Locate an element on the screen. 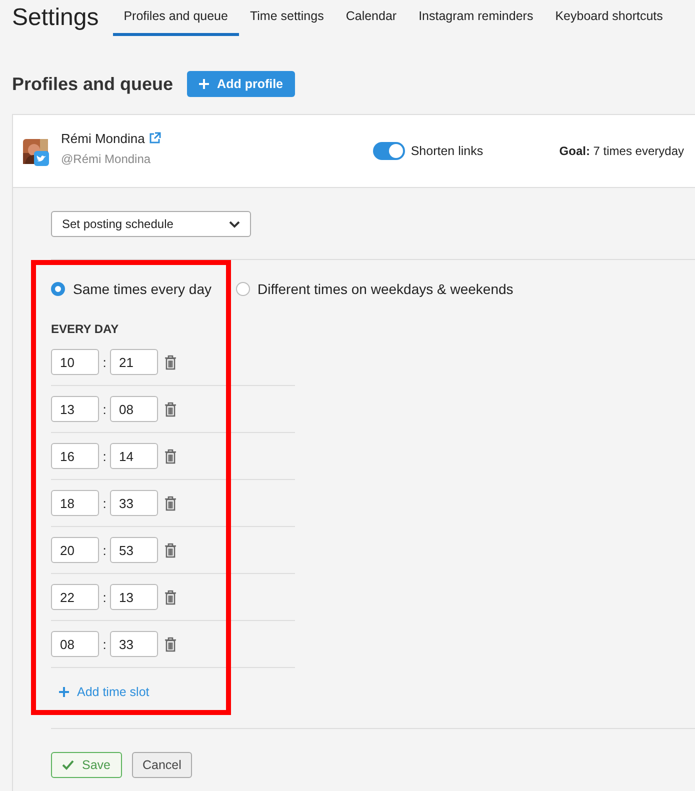  minute-field: 08 is located at coordinates (134, 409).